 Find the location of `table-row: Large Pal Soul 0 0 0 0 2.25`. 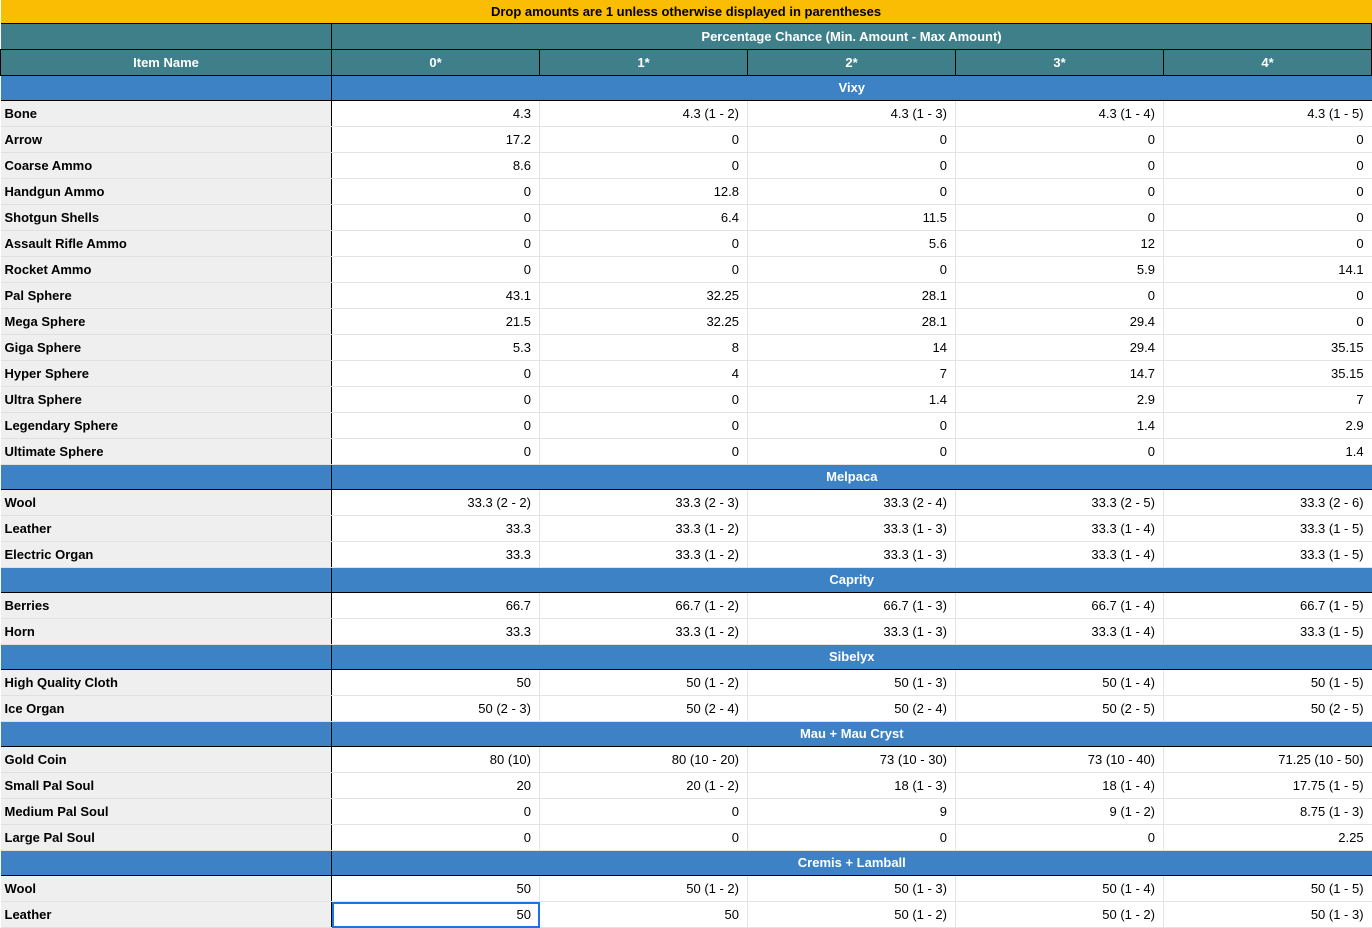

table-row: Large Pal Soul 0 0 0 0 2.25 is located at coordinates (686, 837).